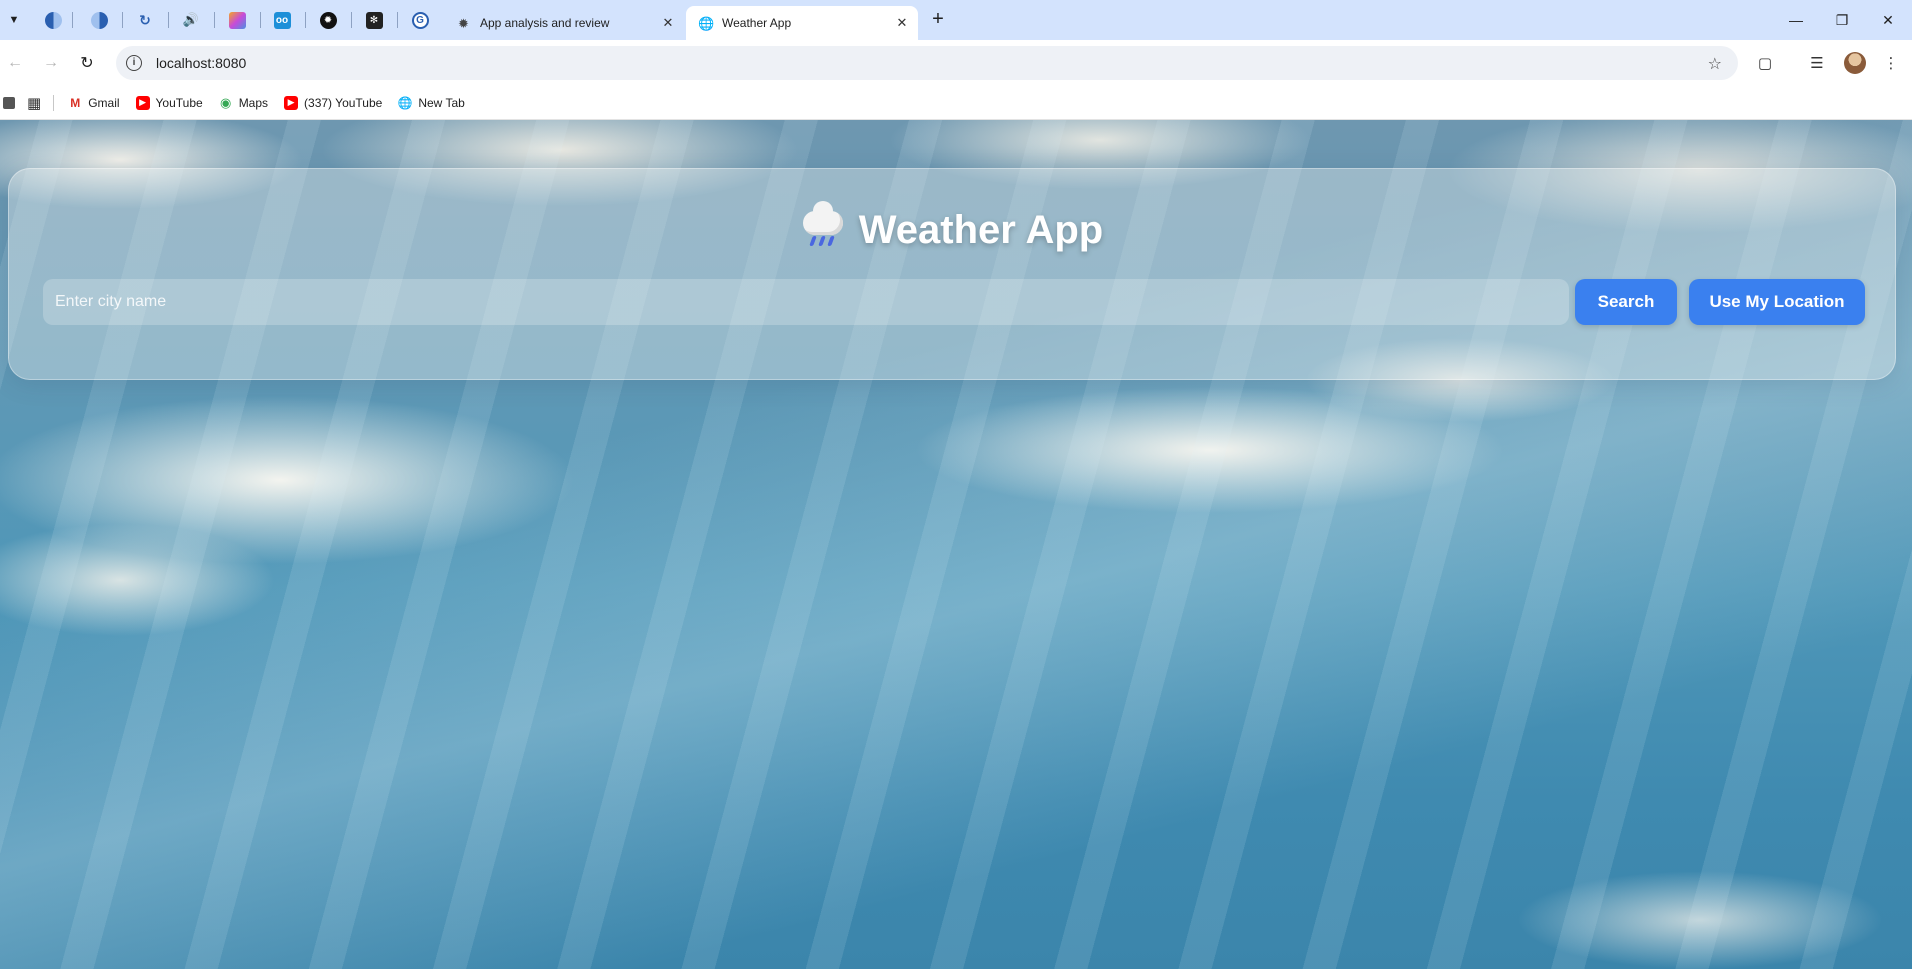 This screenshot has height=969, width=1912. I want to click on bookmark-new-tab: 🌐 New Tab, so click(431, 102).